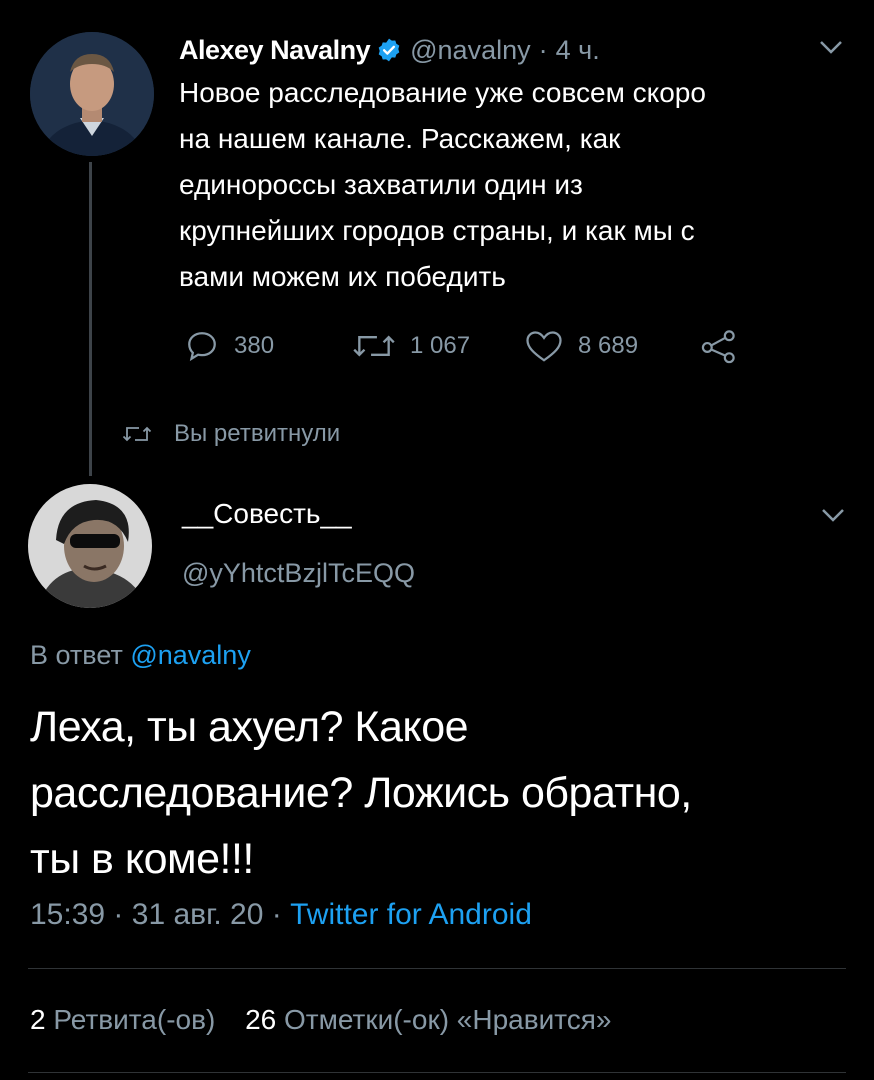 The height and width of the screenshot is (1080, 874). What do you see at coordinates (190, 655) in the screenshot?
I see `reply-handle-link: @navalny` at bounding box center [190, 655].